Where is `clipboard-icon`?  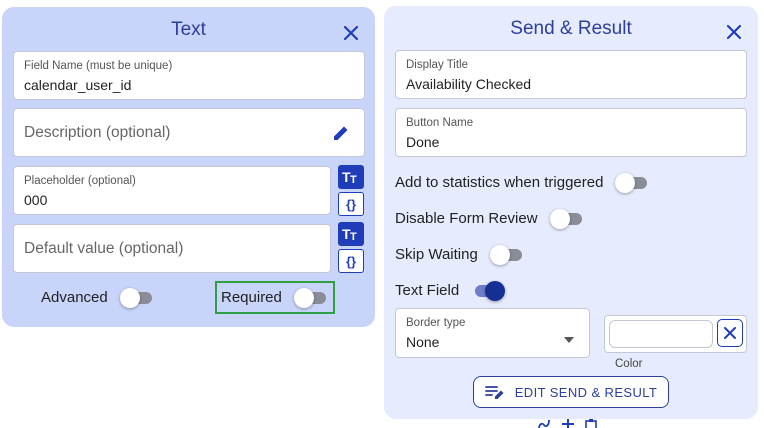
clipboard-icon is located at coordinates (591, 422).